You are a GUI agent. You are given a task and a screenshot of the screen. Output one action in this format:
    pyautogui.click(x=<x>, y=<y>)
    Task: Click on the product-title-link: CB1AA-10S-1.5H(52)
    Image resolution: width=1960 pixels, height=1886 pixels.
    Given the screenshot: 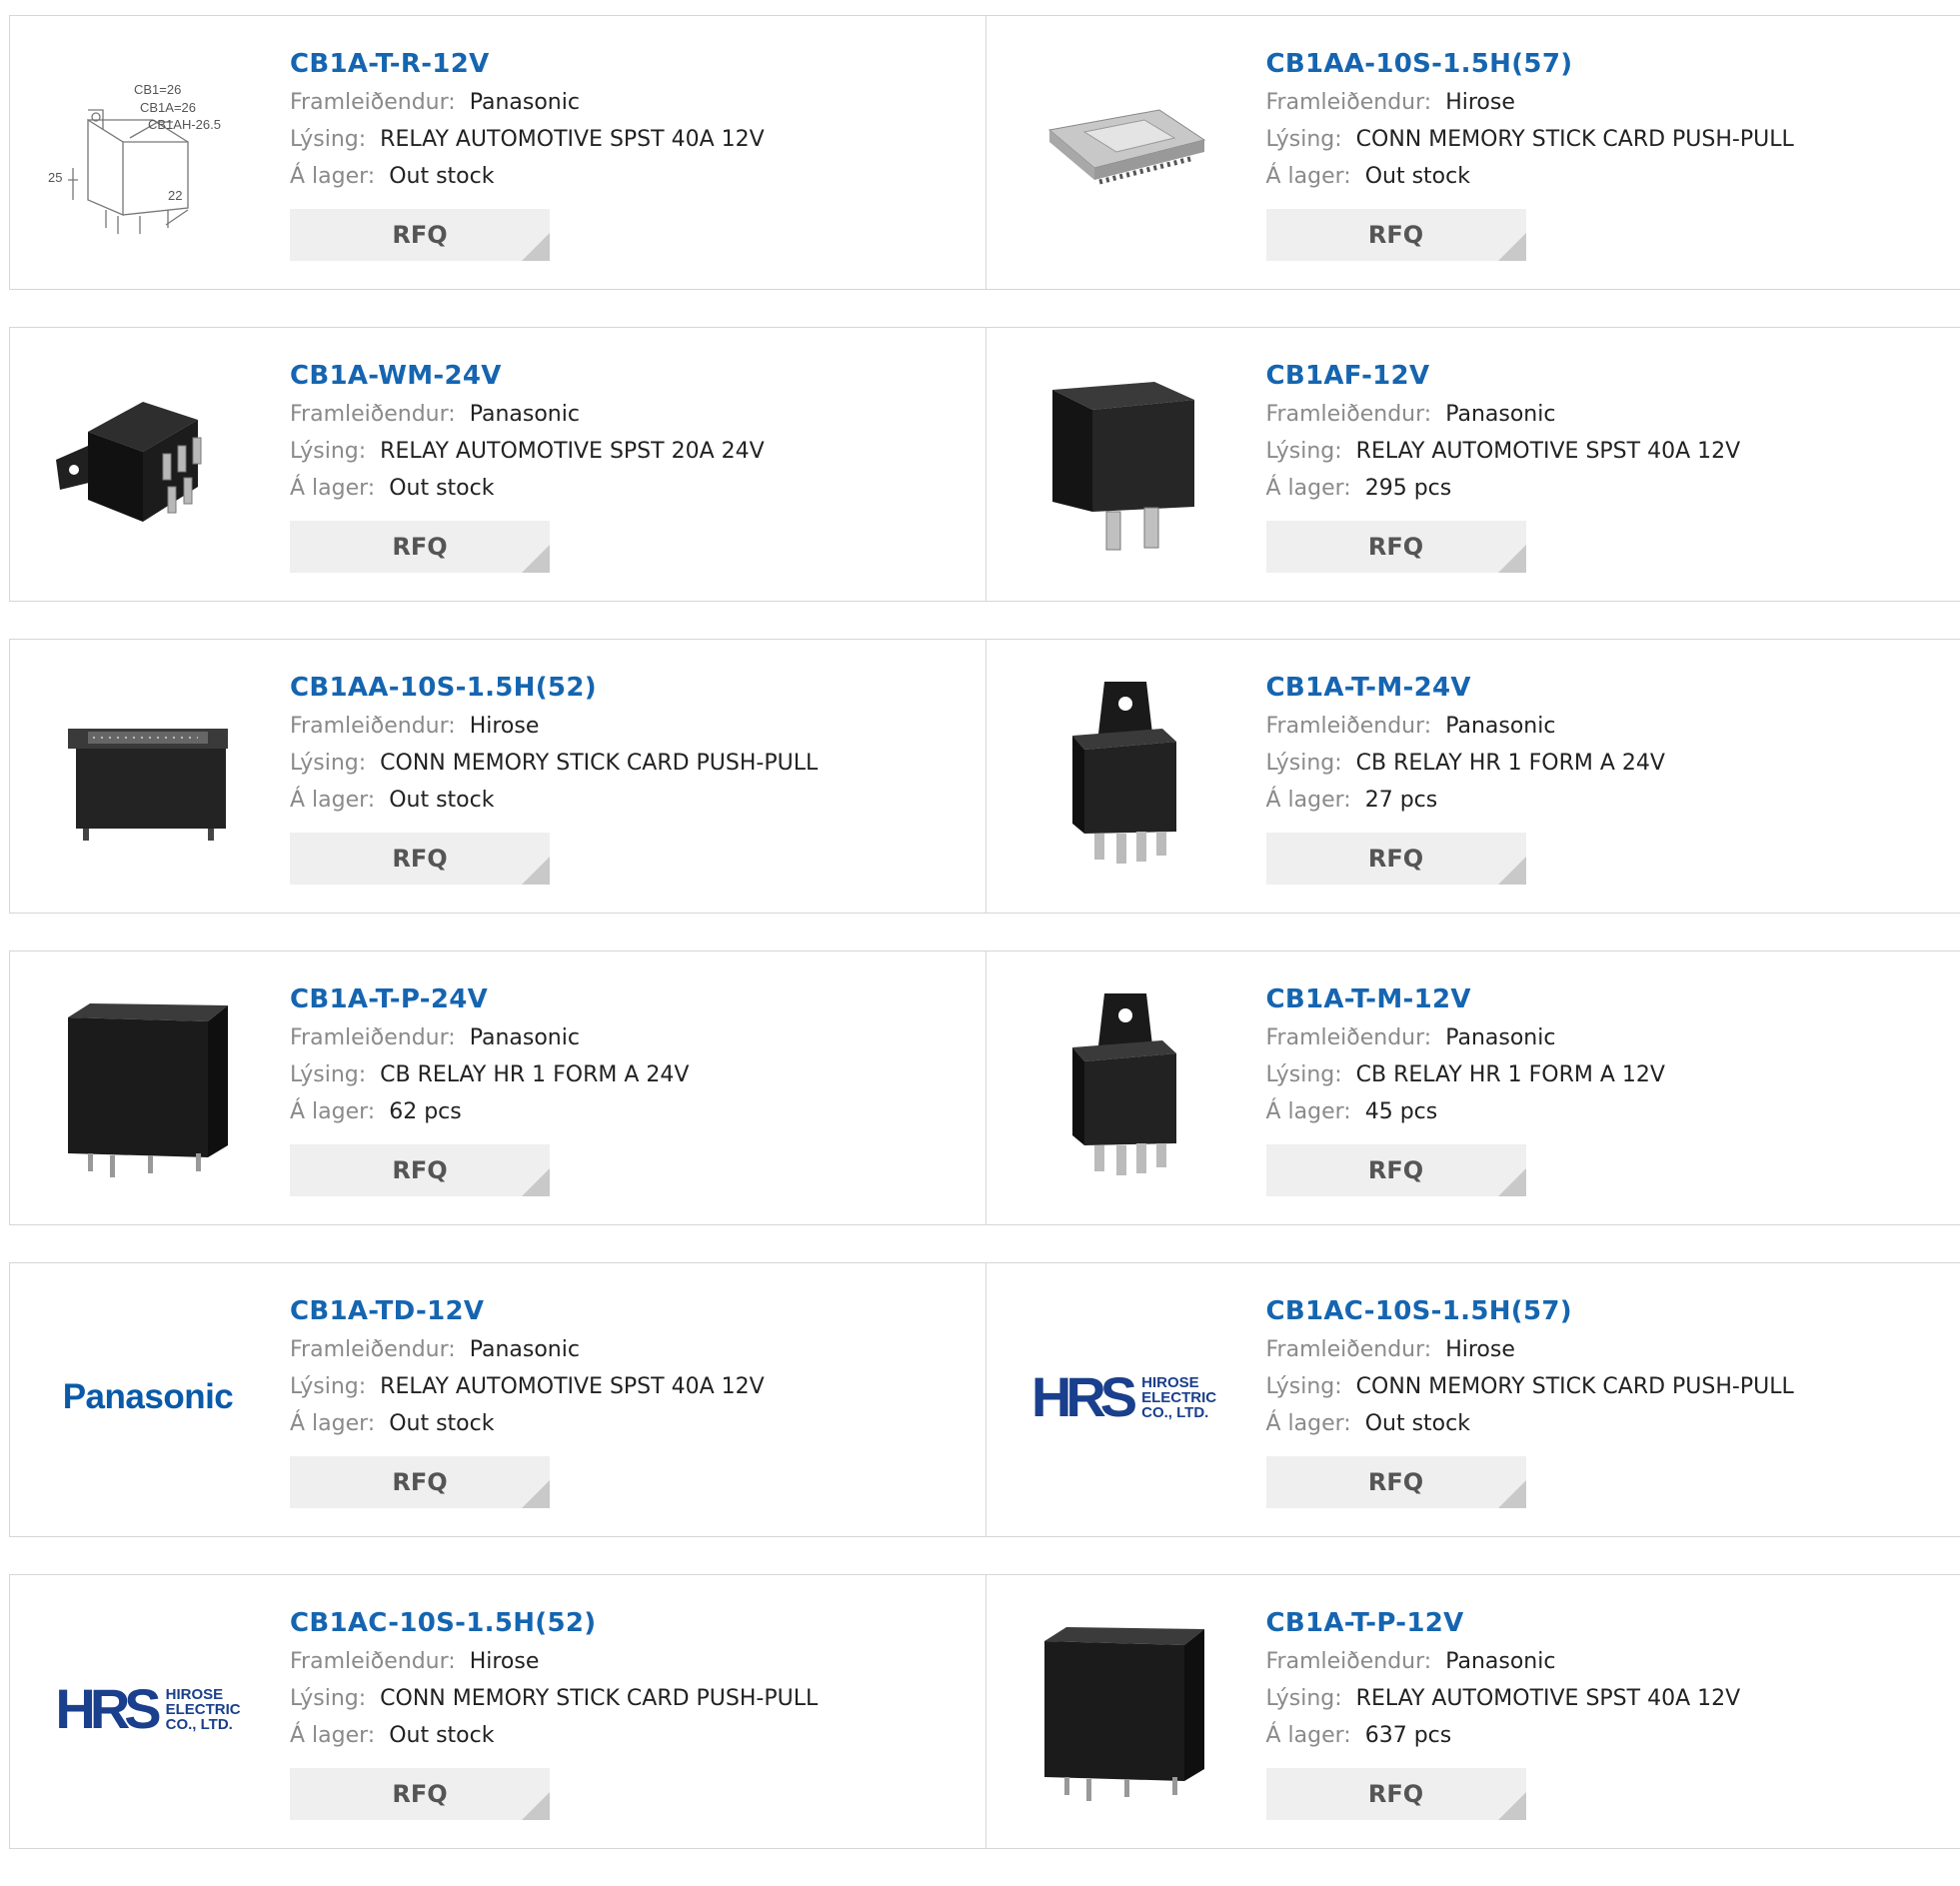 What is the action you would take?
    pyautogui.click(x=554, y=689)
    